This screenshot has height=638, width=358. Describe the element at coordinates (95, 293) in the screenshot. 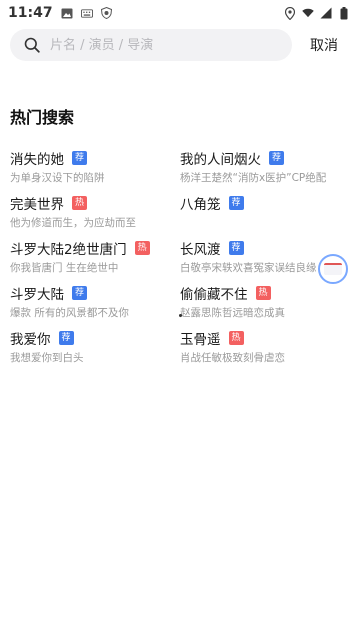

I see `item-title-row: 斗罗大陆荐` at that location.